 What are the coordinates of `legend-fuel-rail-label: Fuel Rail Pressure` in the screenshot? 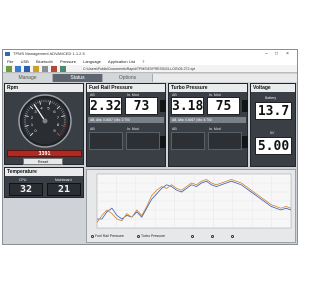 It's located at (109, 236).